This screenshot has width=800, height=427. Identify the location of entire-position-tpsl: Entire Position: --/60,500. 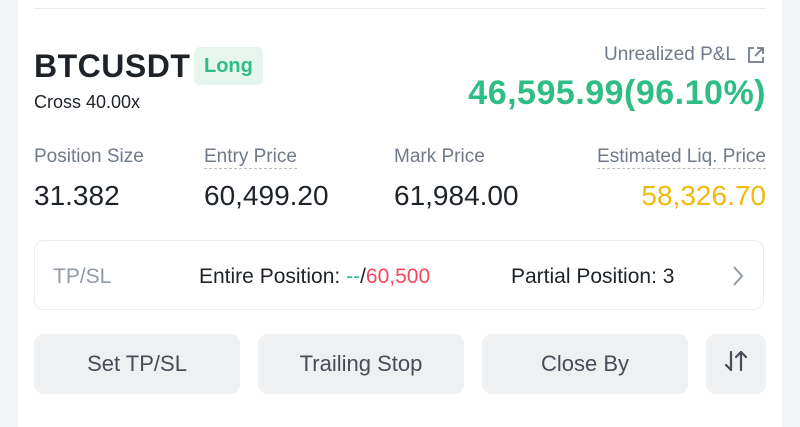
(314, 277).